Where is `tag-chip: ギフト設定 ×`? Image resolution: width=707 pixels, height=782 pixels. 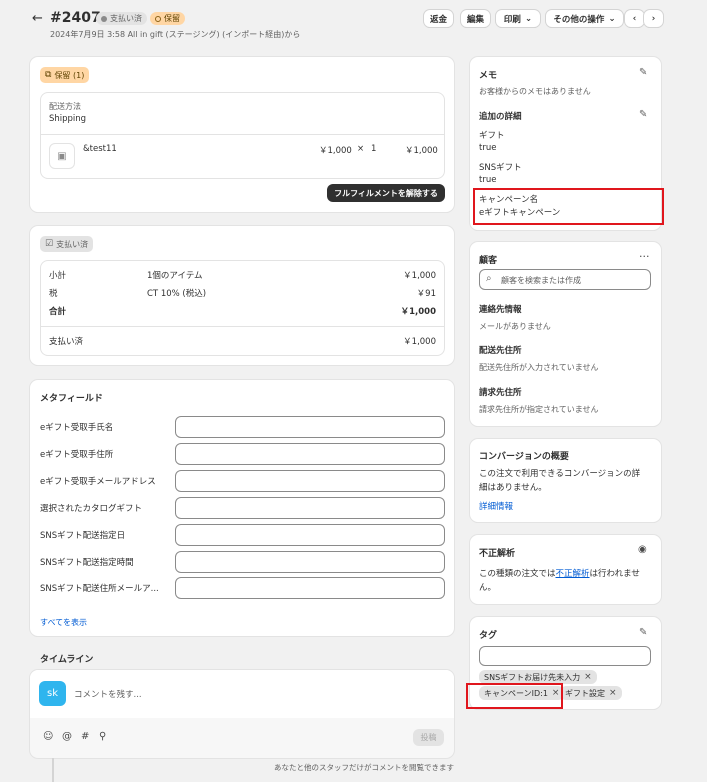
tag-chip: ギフト設定 × is located at coordinates (591, 693).